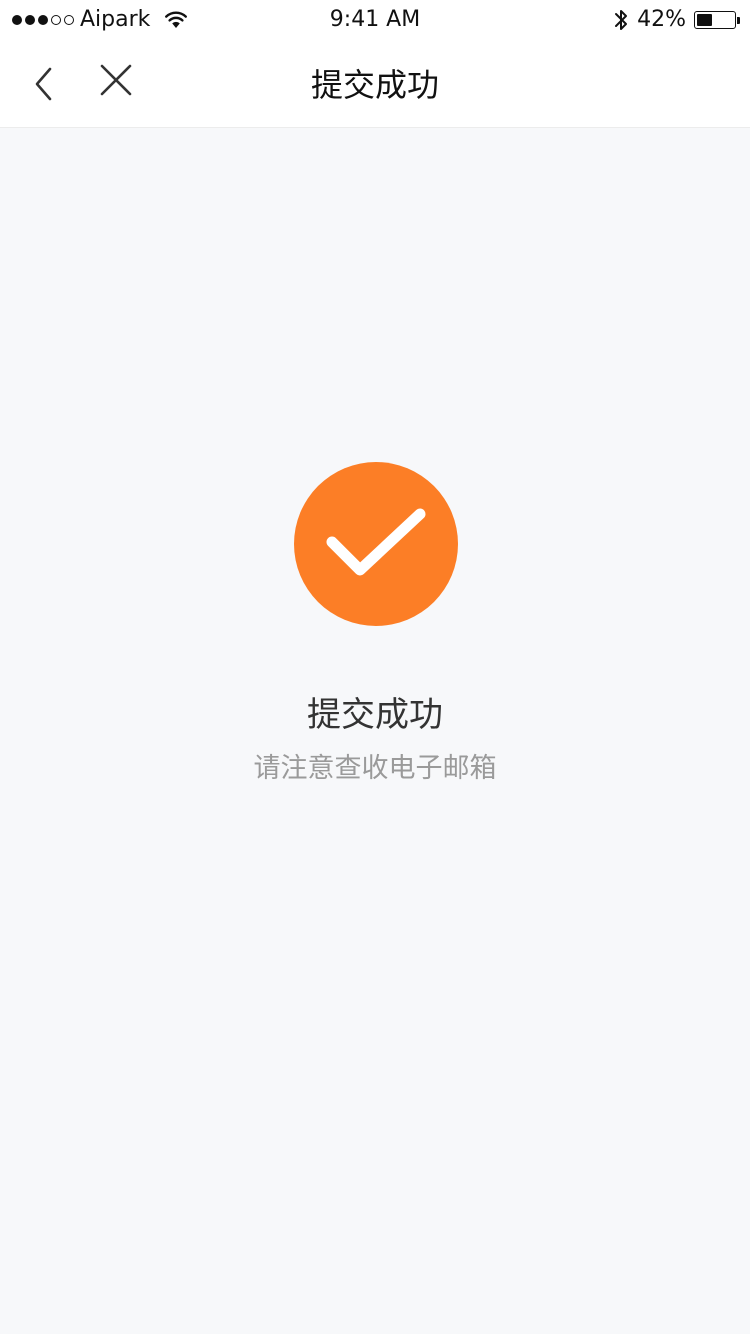  What do you see at coordinates (705, 20) in the screenshot?
I see `battery-level-fill` at bounding box center [705, 20].